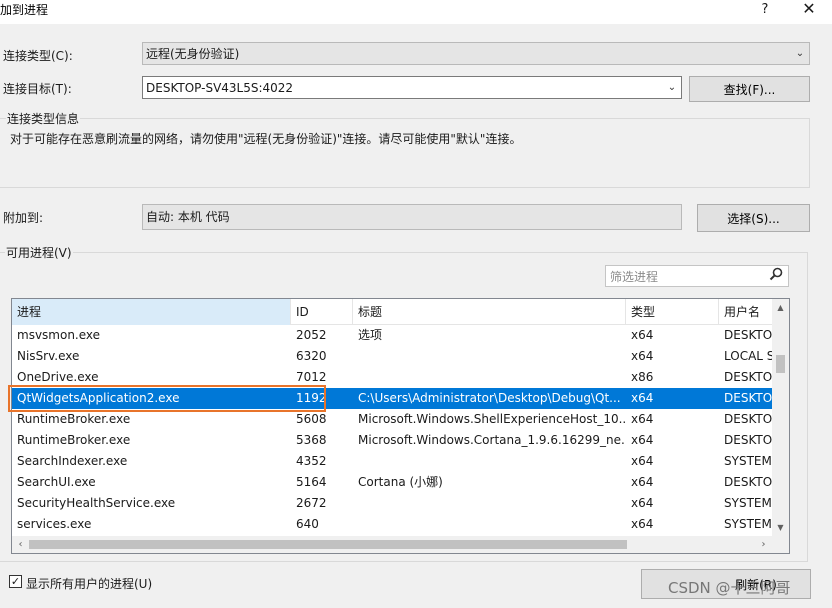 The width and height of the screenshot is (832, 608). I want to click on process-id: 2052, so click(311, 335).